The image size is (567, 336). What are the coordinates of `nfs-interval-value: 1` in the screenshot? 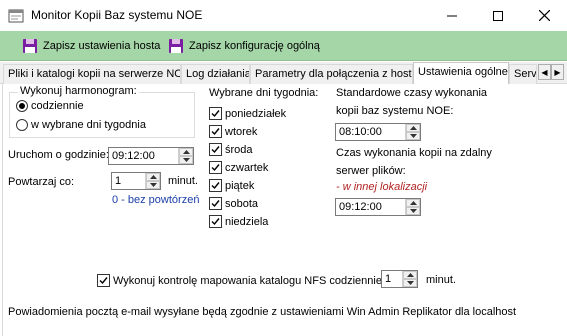 It's located at (388, 279).